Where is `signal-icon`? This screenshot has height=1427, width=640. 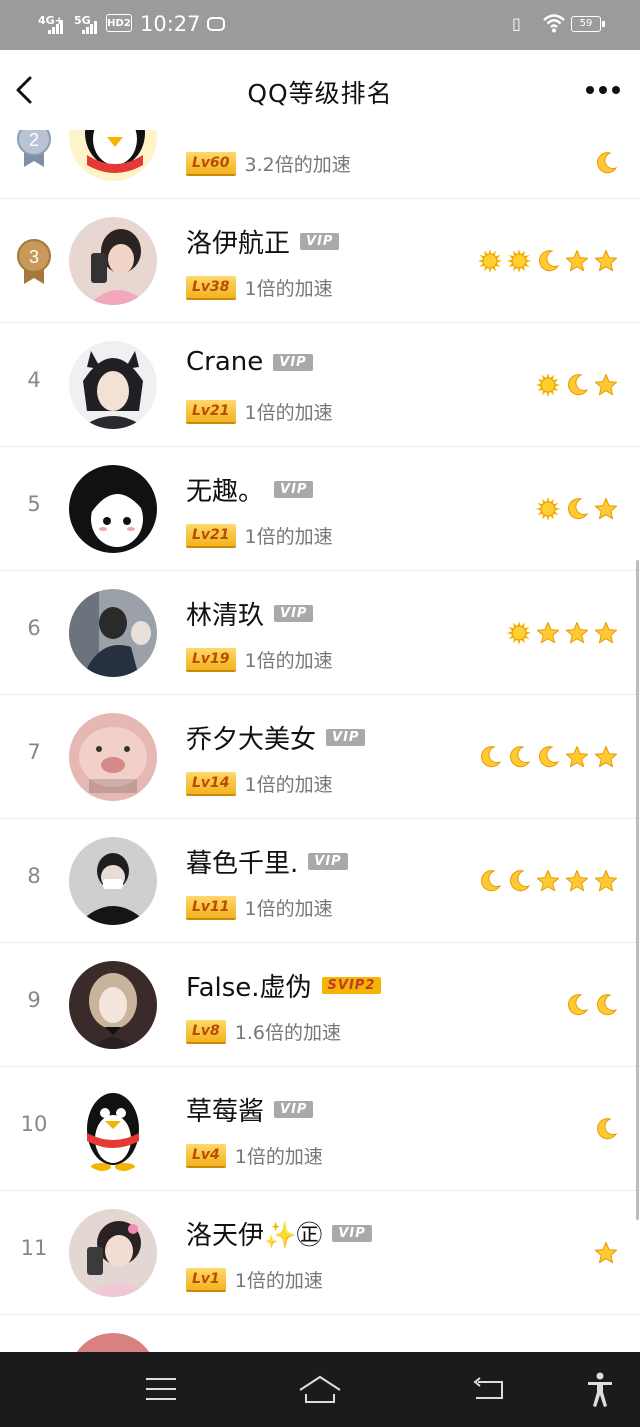 signal-icon is located at coordinates (57, 26).